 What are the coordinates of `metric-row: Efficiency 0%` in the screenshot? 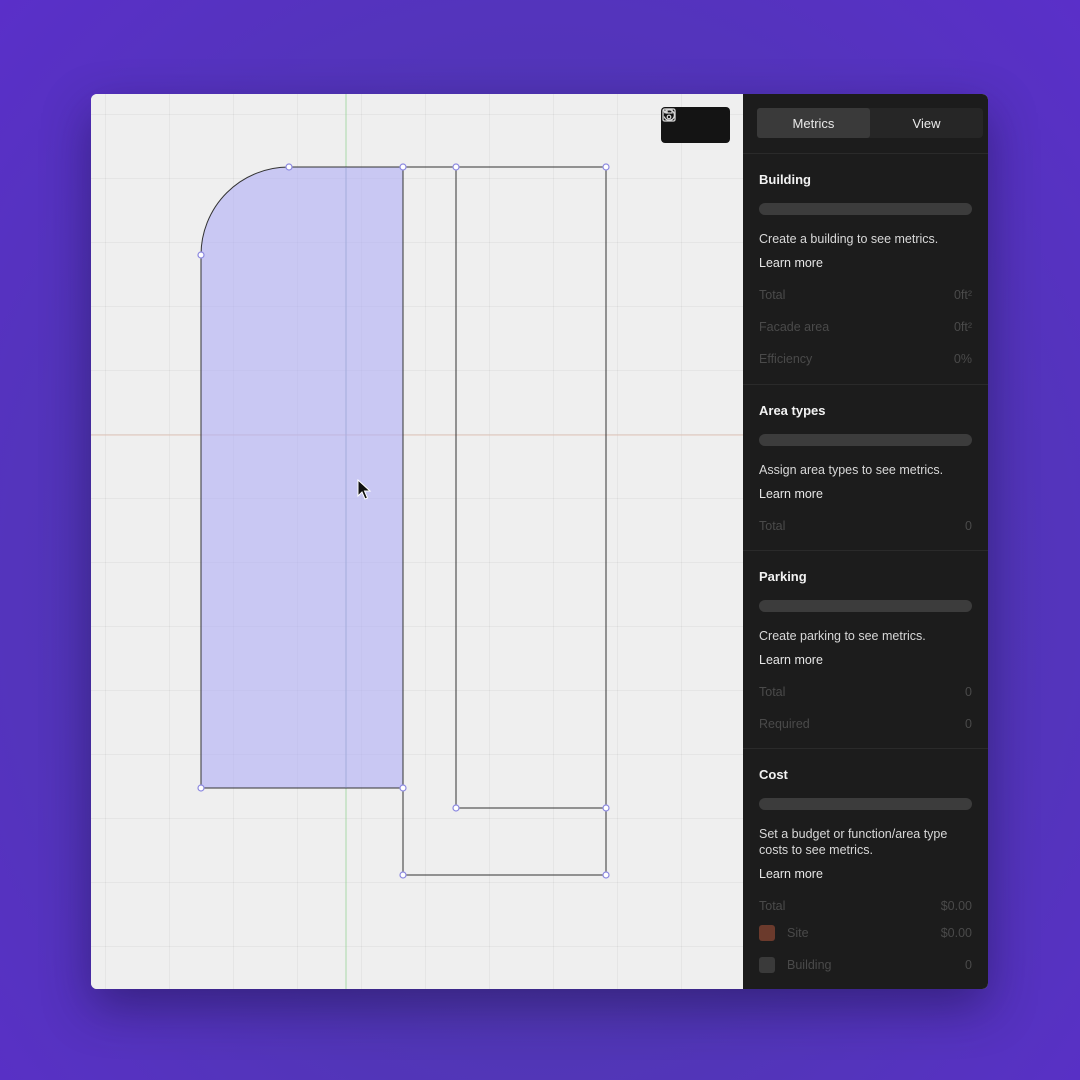 It's located at (865, 359).